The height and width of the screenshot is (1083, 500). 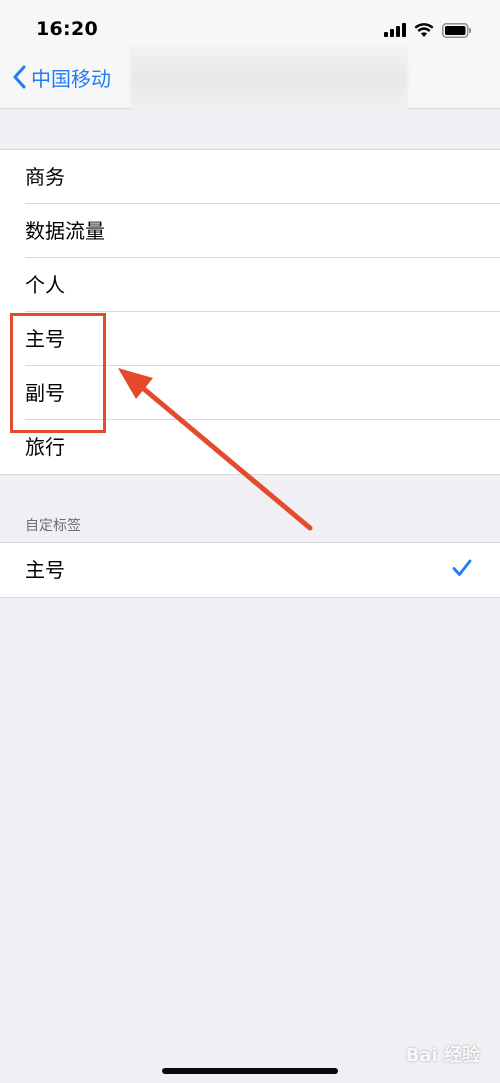 I want to click on custom-label-list: 主号, so click(x=250, y=570).